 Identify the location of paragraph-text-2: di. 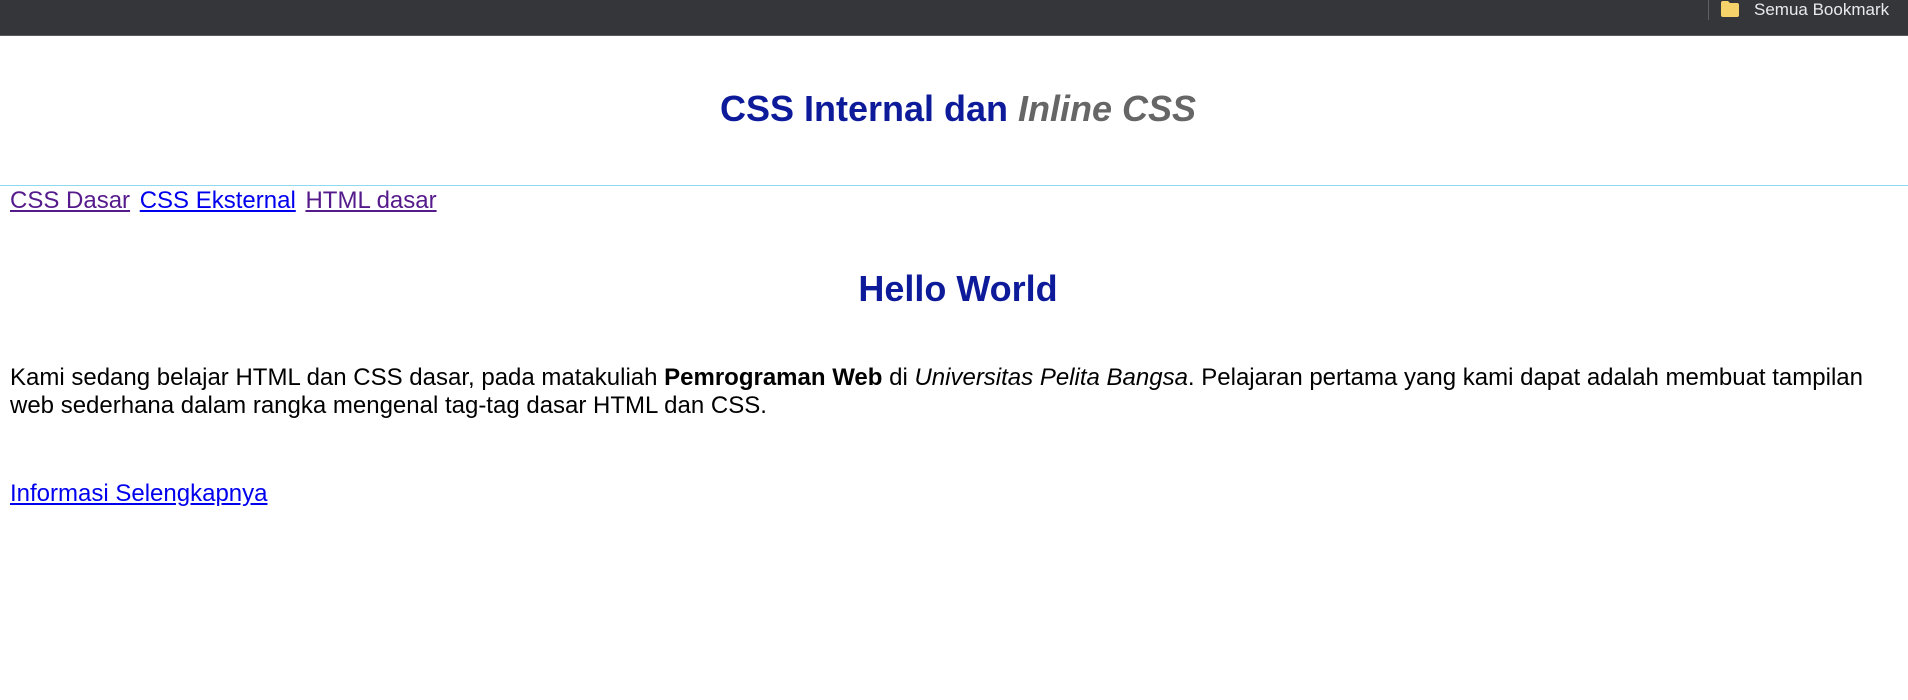
(898, 377).